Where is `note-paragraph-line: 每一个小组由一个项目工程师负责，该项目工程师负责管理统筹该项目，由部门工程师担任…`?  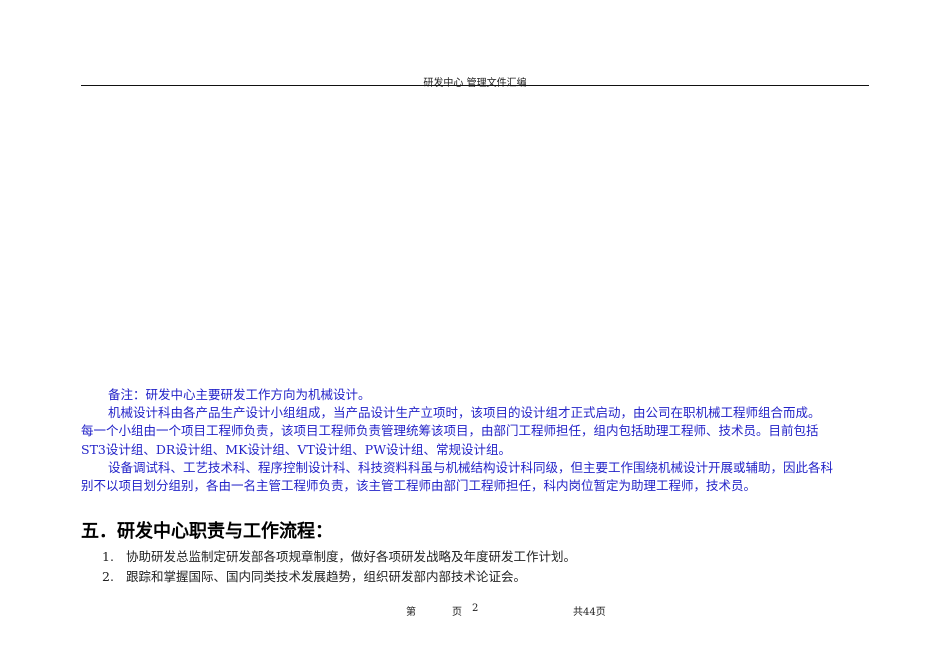
note-paragraph-line: 每一个小组由一个项目工程师负责，该项目工程师负责管理统筹该项目，由部门工程师担任… is located at coordinates (450, 430).